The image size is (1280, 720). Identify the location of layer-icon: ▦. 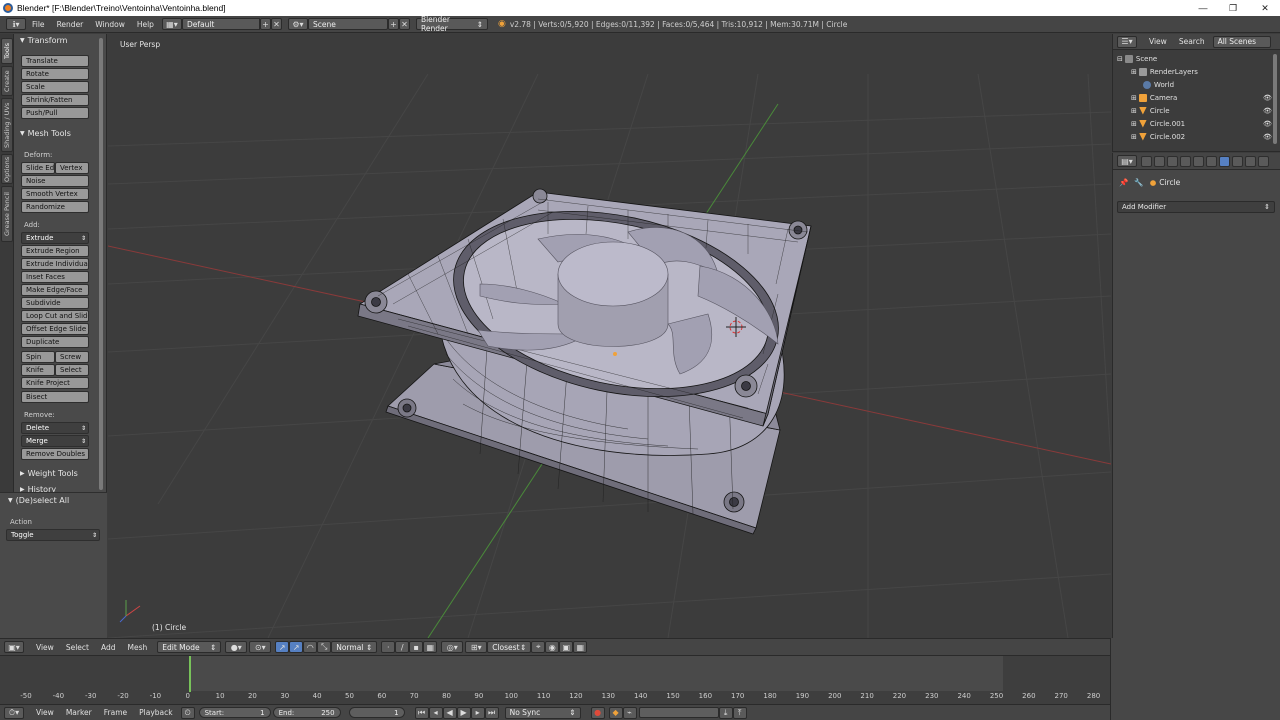
(580, 647).